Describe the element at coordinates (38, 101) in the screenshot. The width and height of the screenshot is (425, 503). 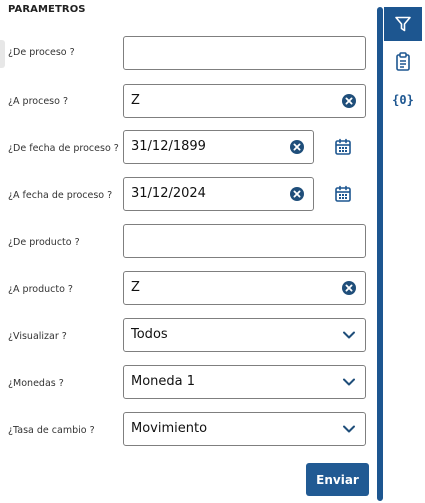
I see `a-proceso-label: ¿A proceso ?` at that location.